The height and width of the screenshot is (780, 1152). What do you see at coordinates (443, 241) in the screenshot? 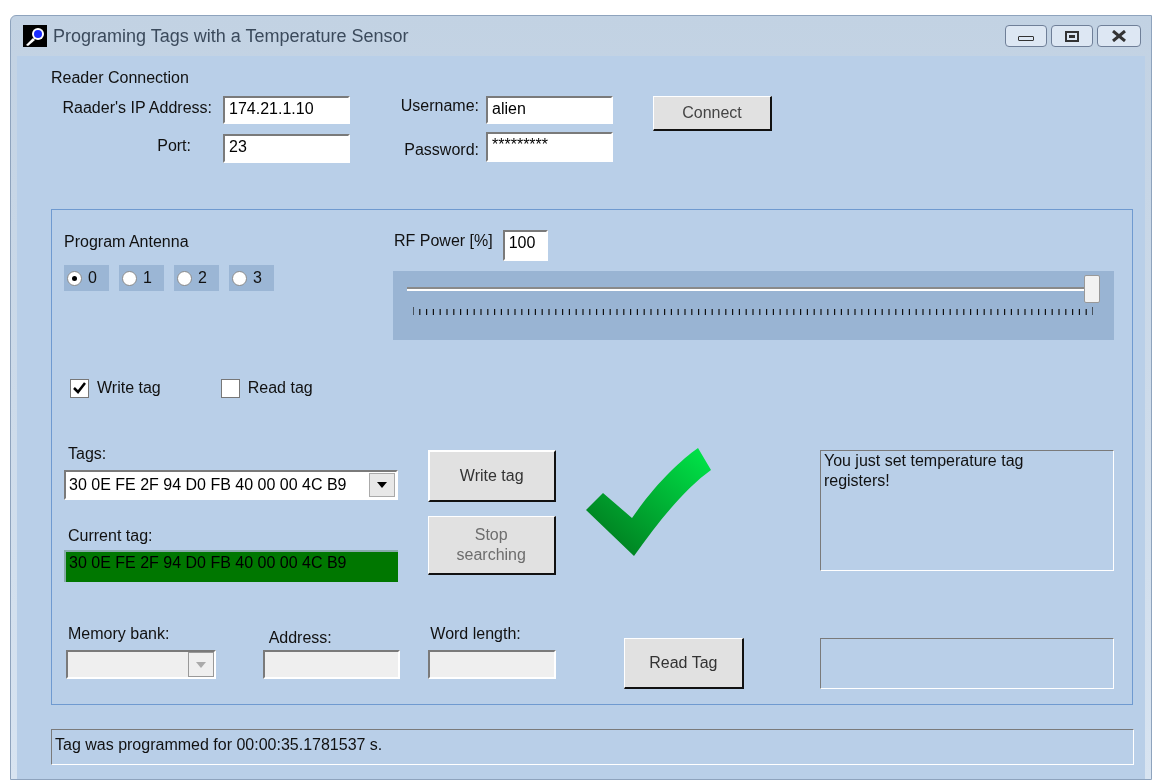
I see `field-label: RF Power [%]` at bounding box center [443, 241].